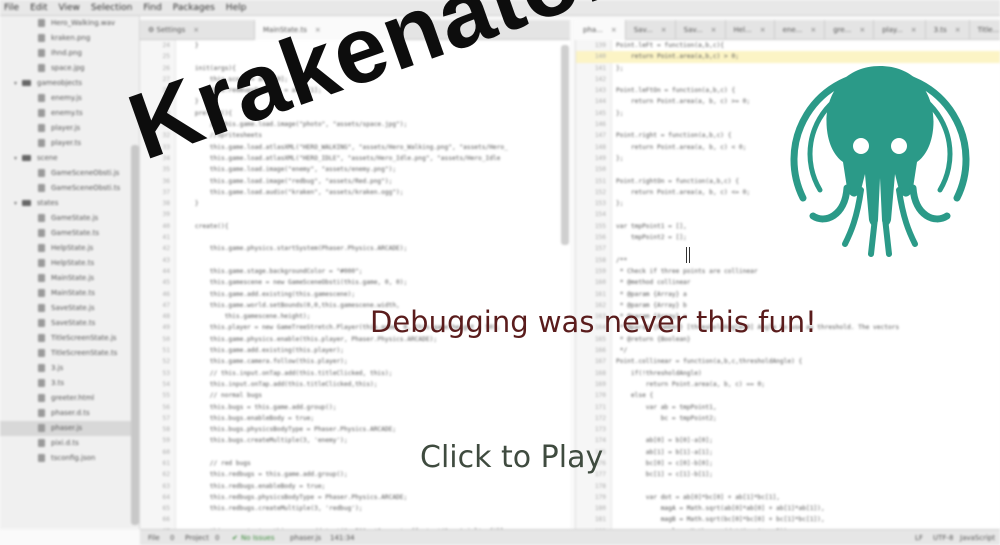 The height and width of the screenshot is (545, 1000). I want to click on tree-item: space.jpg, so click(69, 68).